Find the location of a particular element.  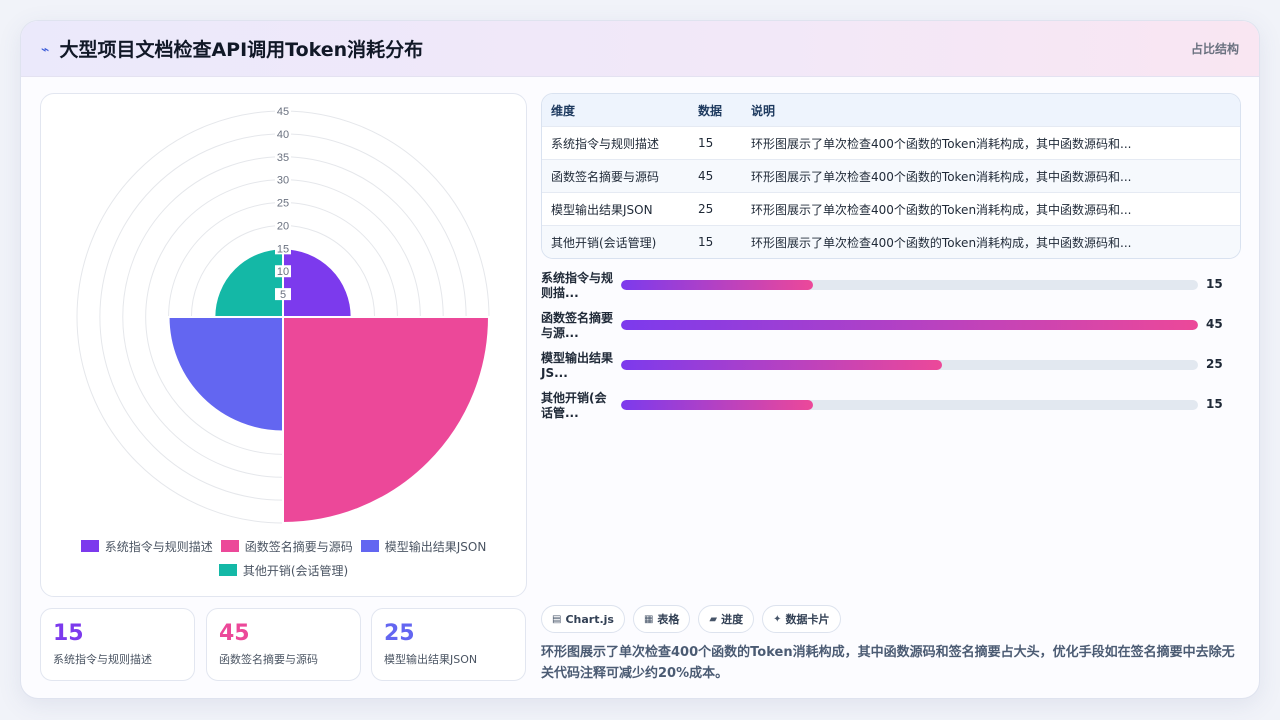

chip-progress: ▰ 进度 is located at coordinates (726, 619).